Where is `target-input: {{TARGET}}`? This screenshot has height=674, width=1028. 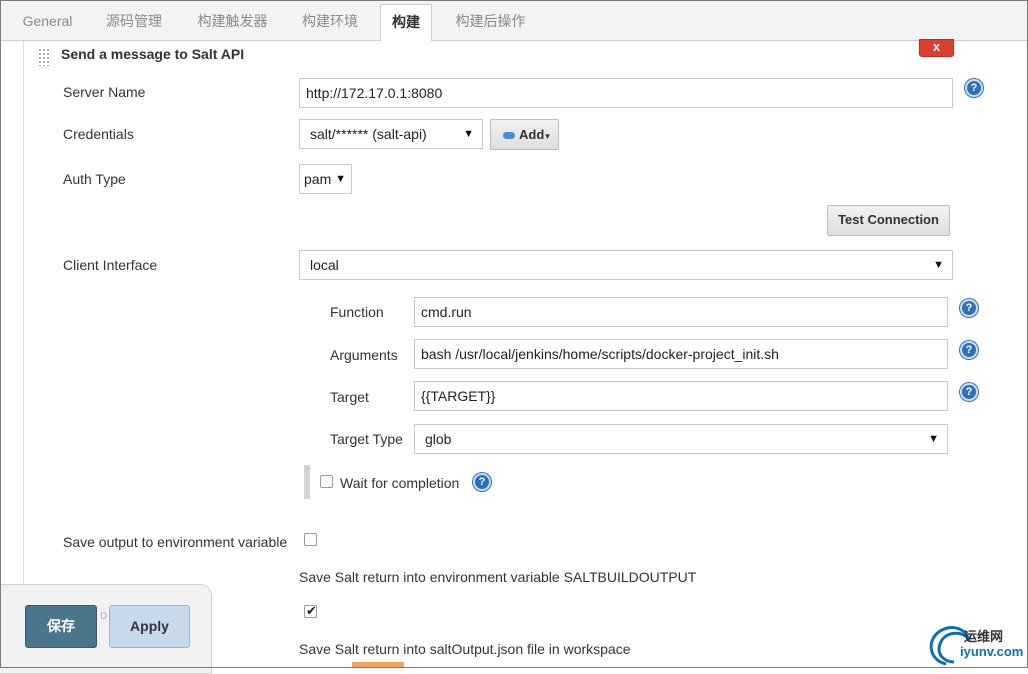
target-input: {{TARGET}} is located at coordinates (681, 396).